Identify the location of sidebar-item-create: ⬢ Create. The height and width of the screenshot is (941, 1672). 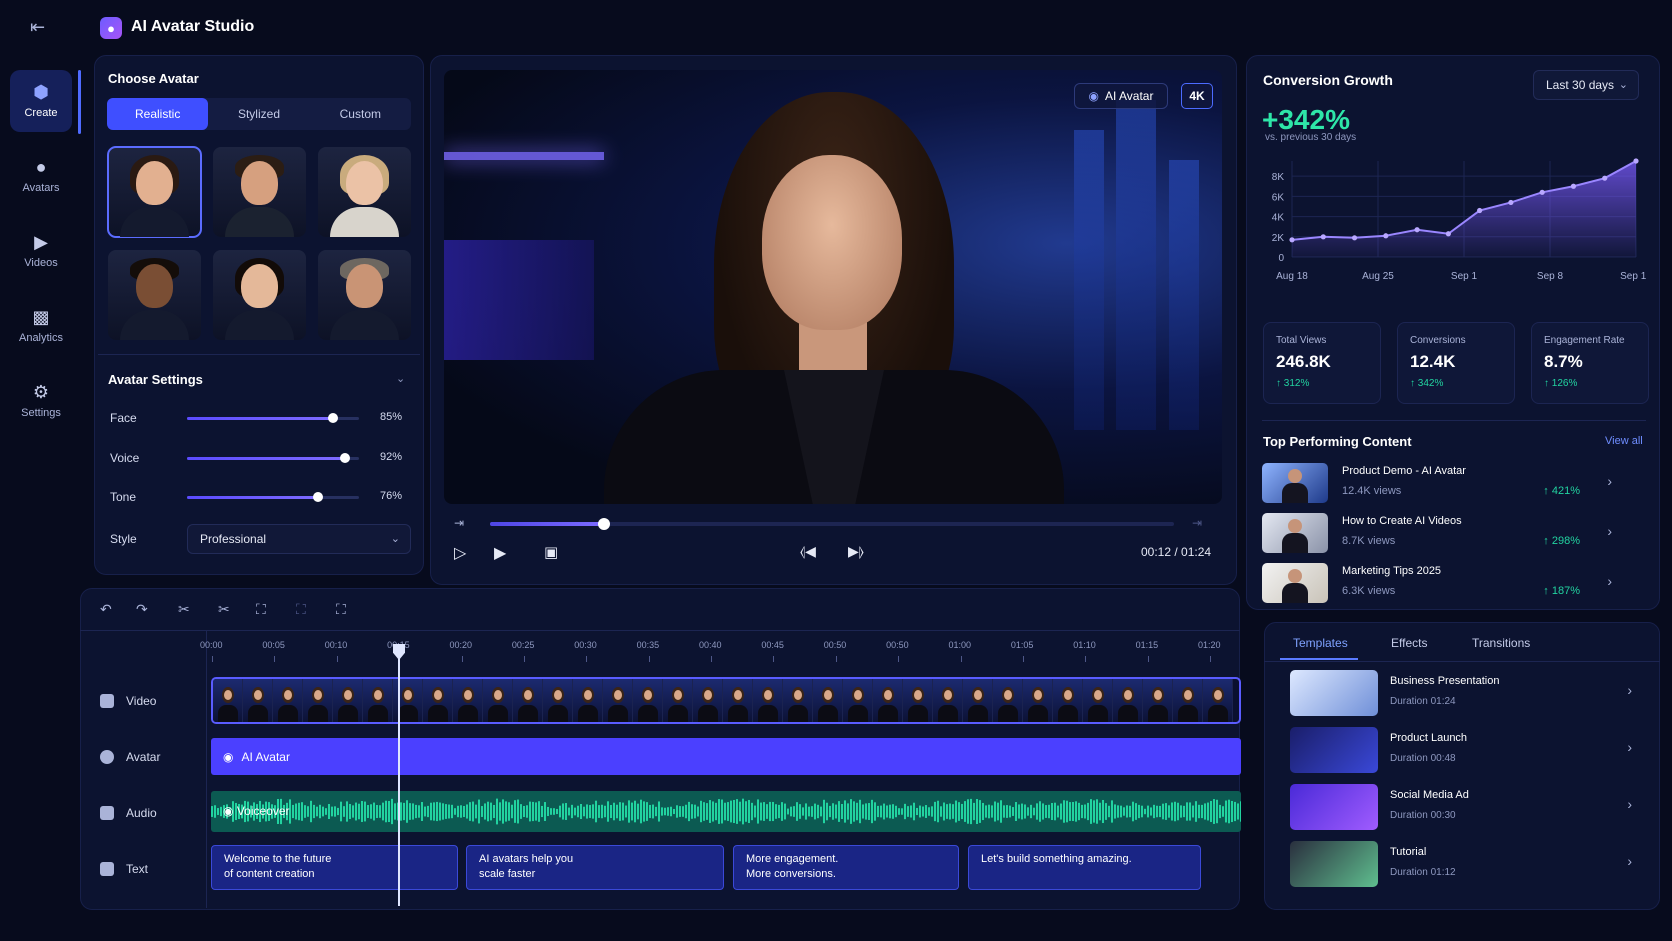
(41, 101).